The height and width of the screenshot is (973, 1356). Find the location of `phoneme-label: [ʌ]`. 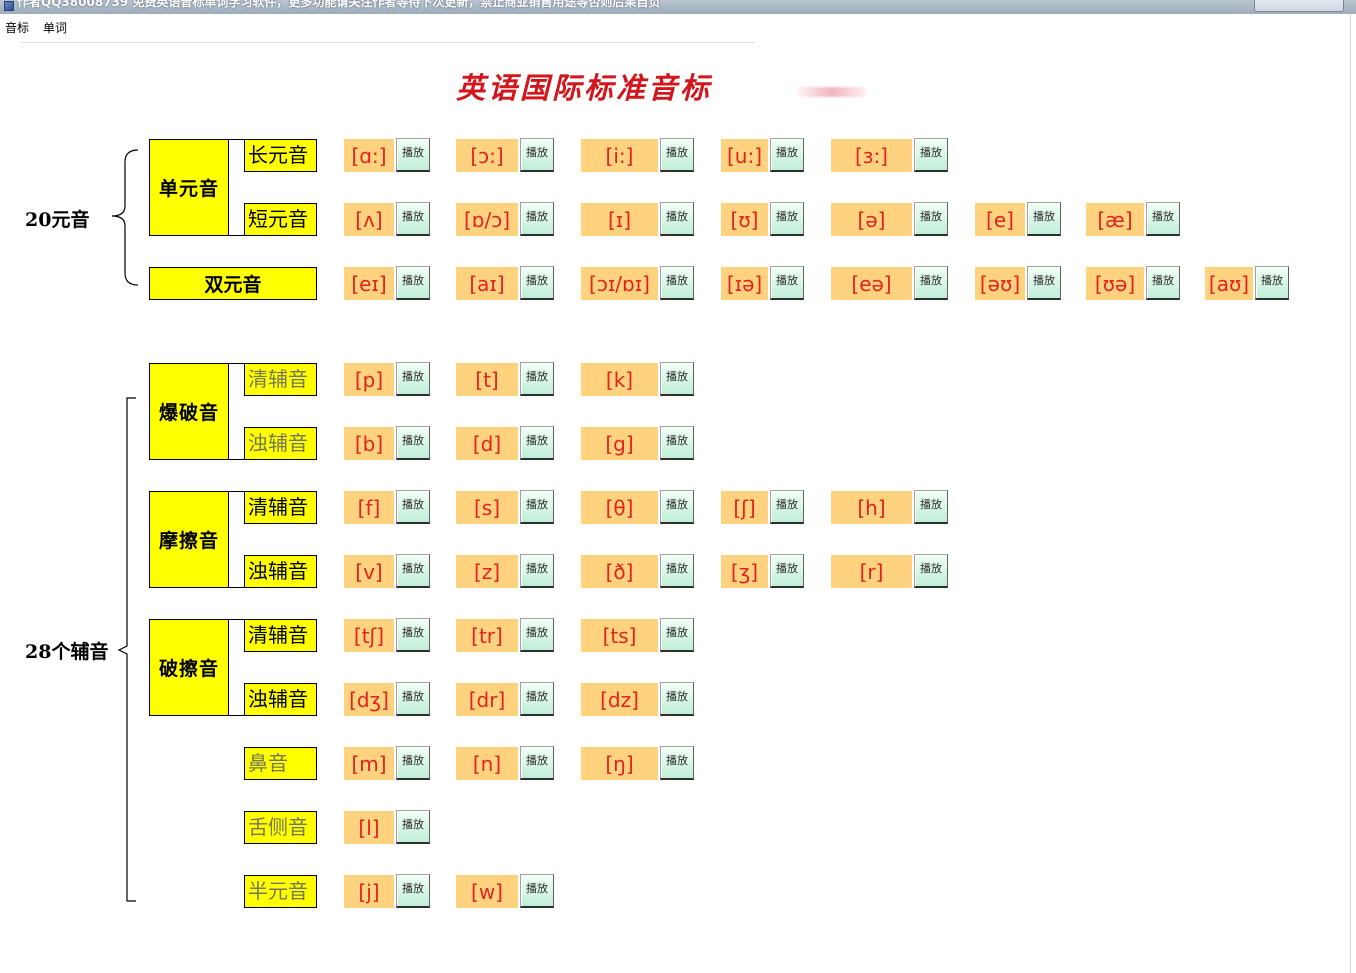

phoneme-label: [ʌ] is located at coordinates (369, 219).